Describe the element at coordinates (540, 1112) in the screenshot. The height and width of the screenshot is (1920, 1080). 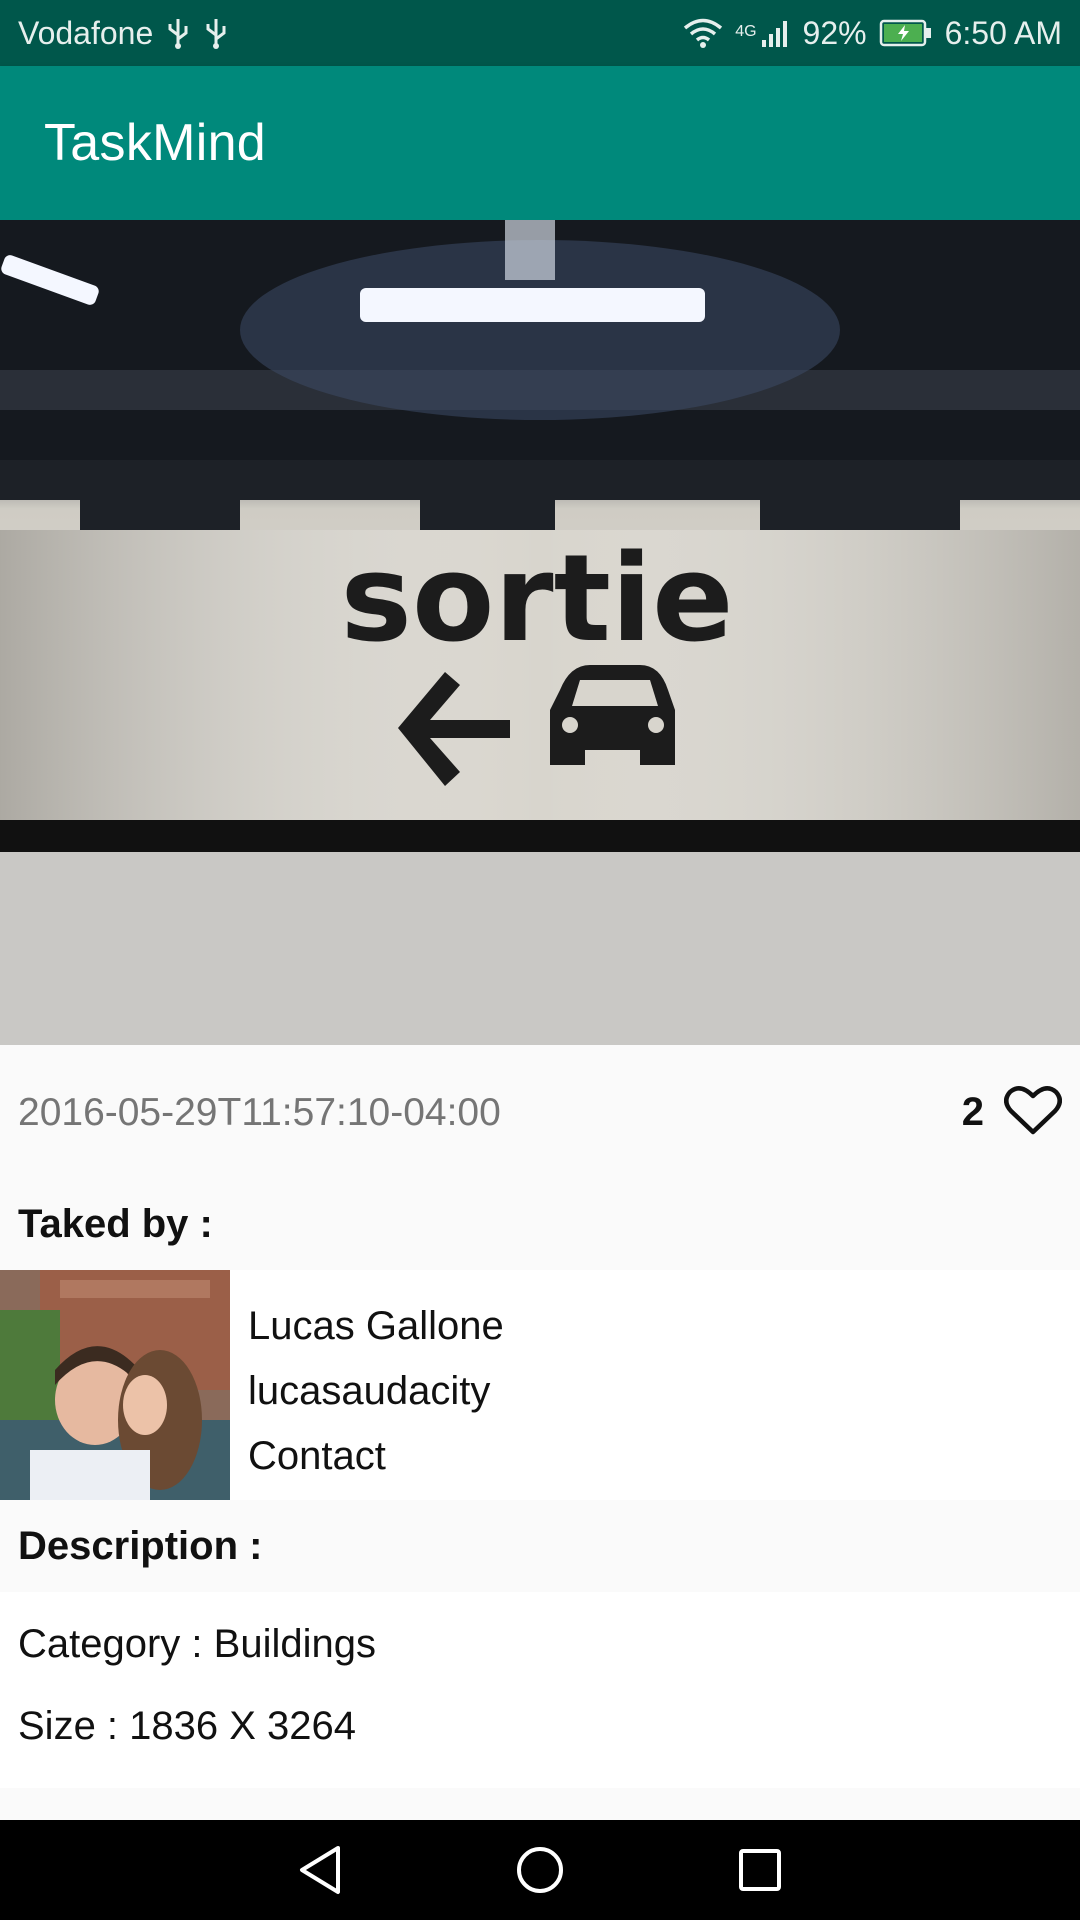
I see `photo-meta-row: 2016-05-29T11:57:10-04:00 2` at that location.